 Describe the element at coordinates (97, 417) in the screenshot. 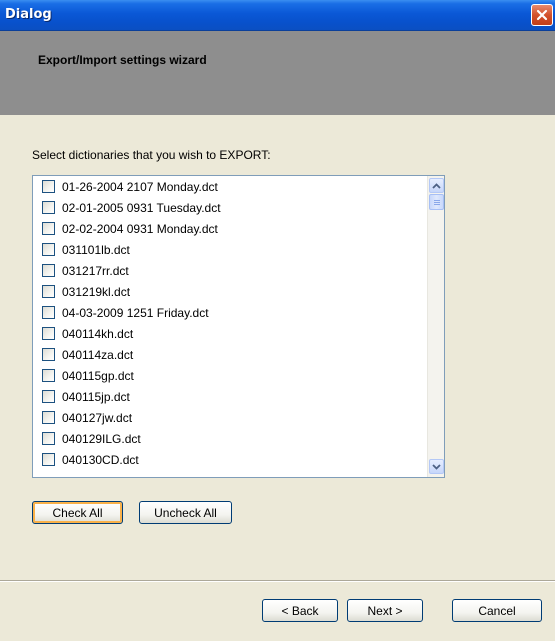

I see `dictionary-label: 040127jw.dct` at that location.